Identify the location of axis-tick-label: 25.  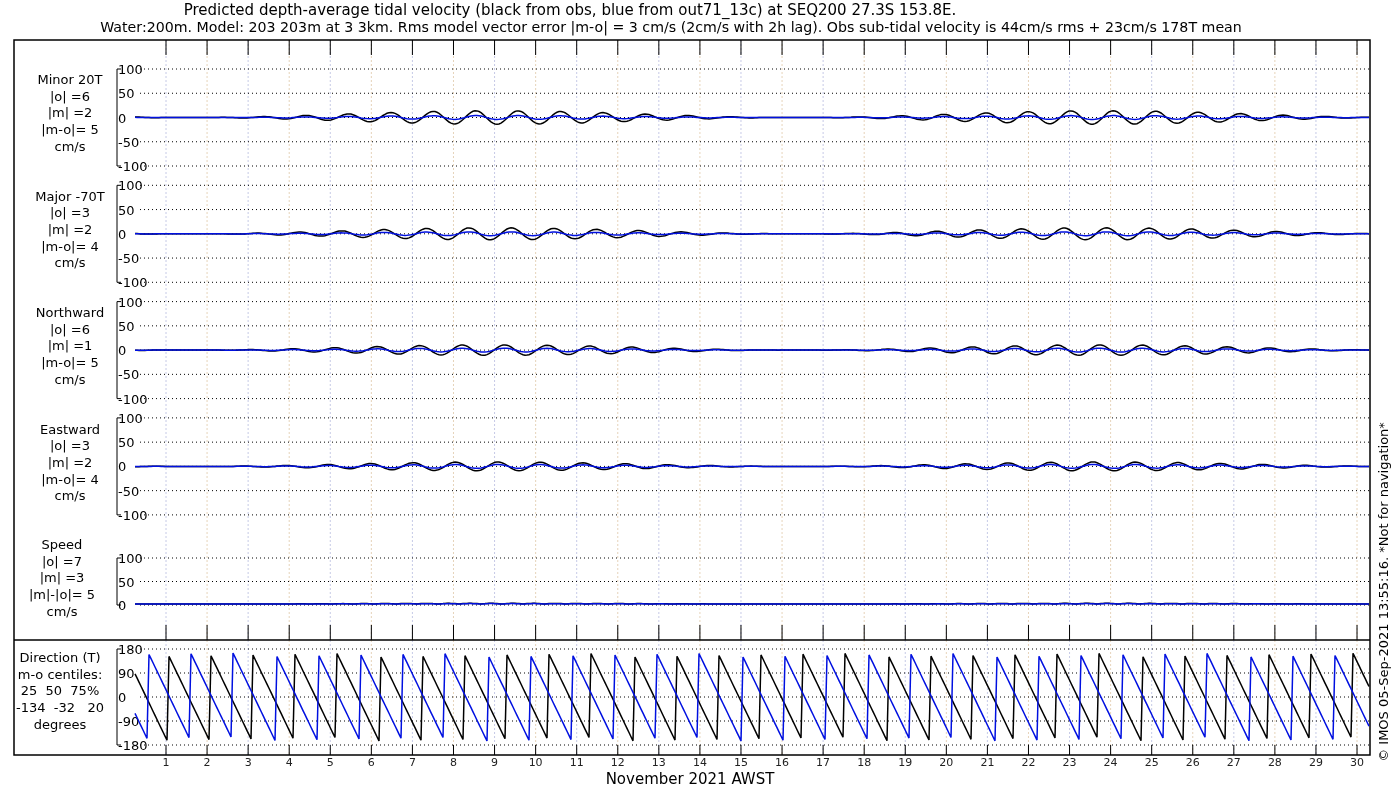
(1151, 762).